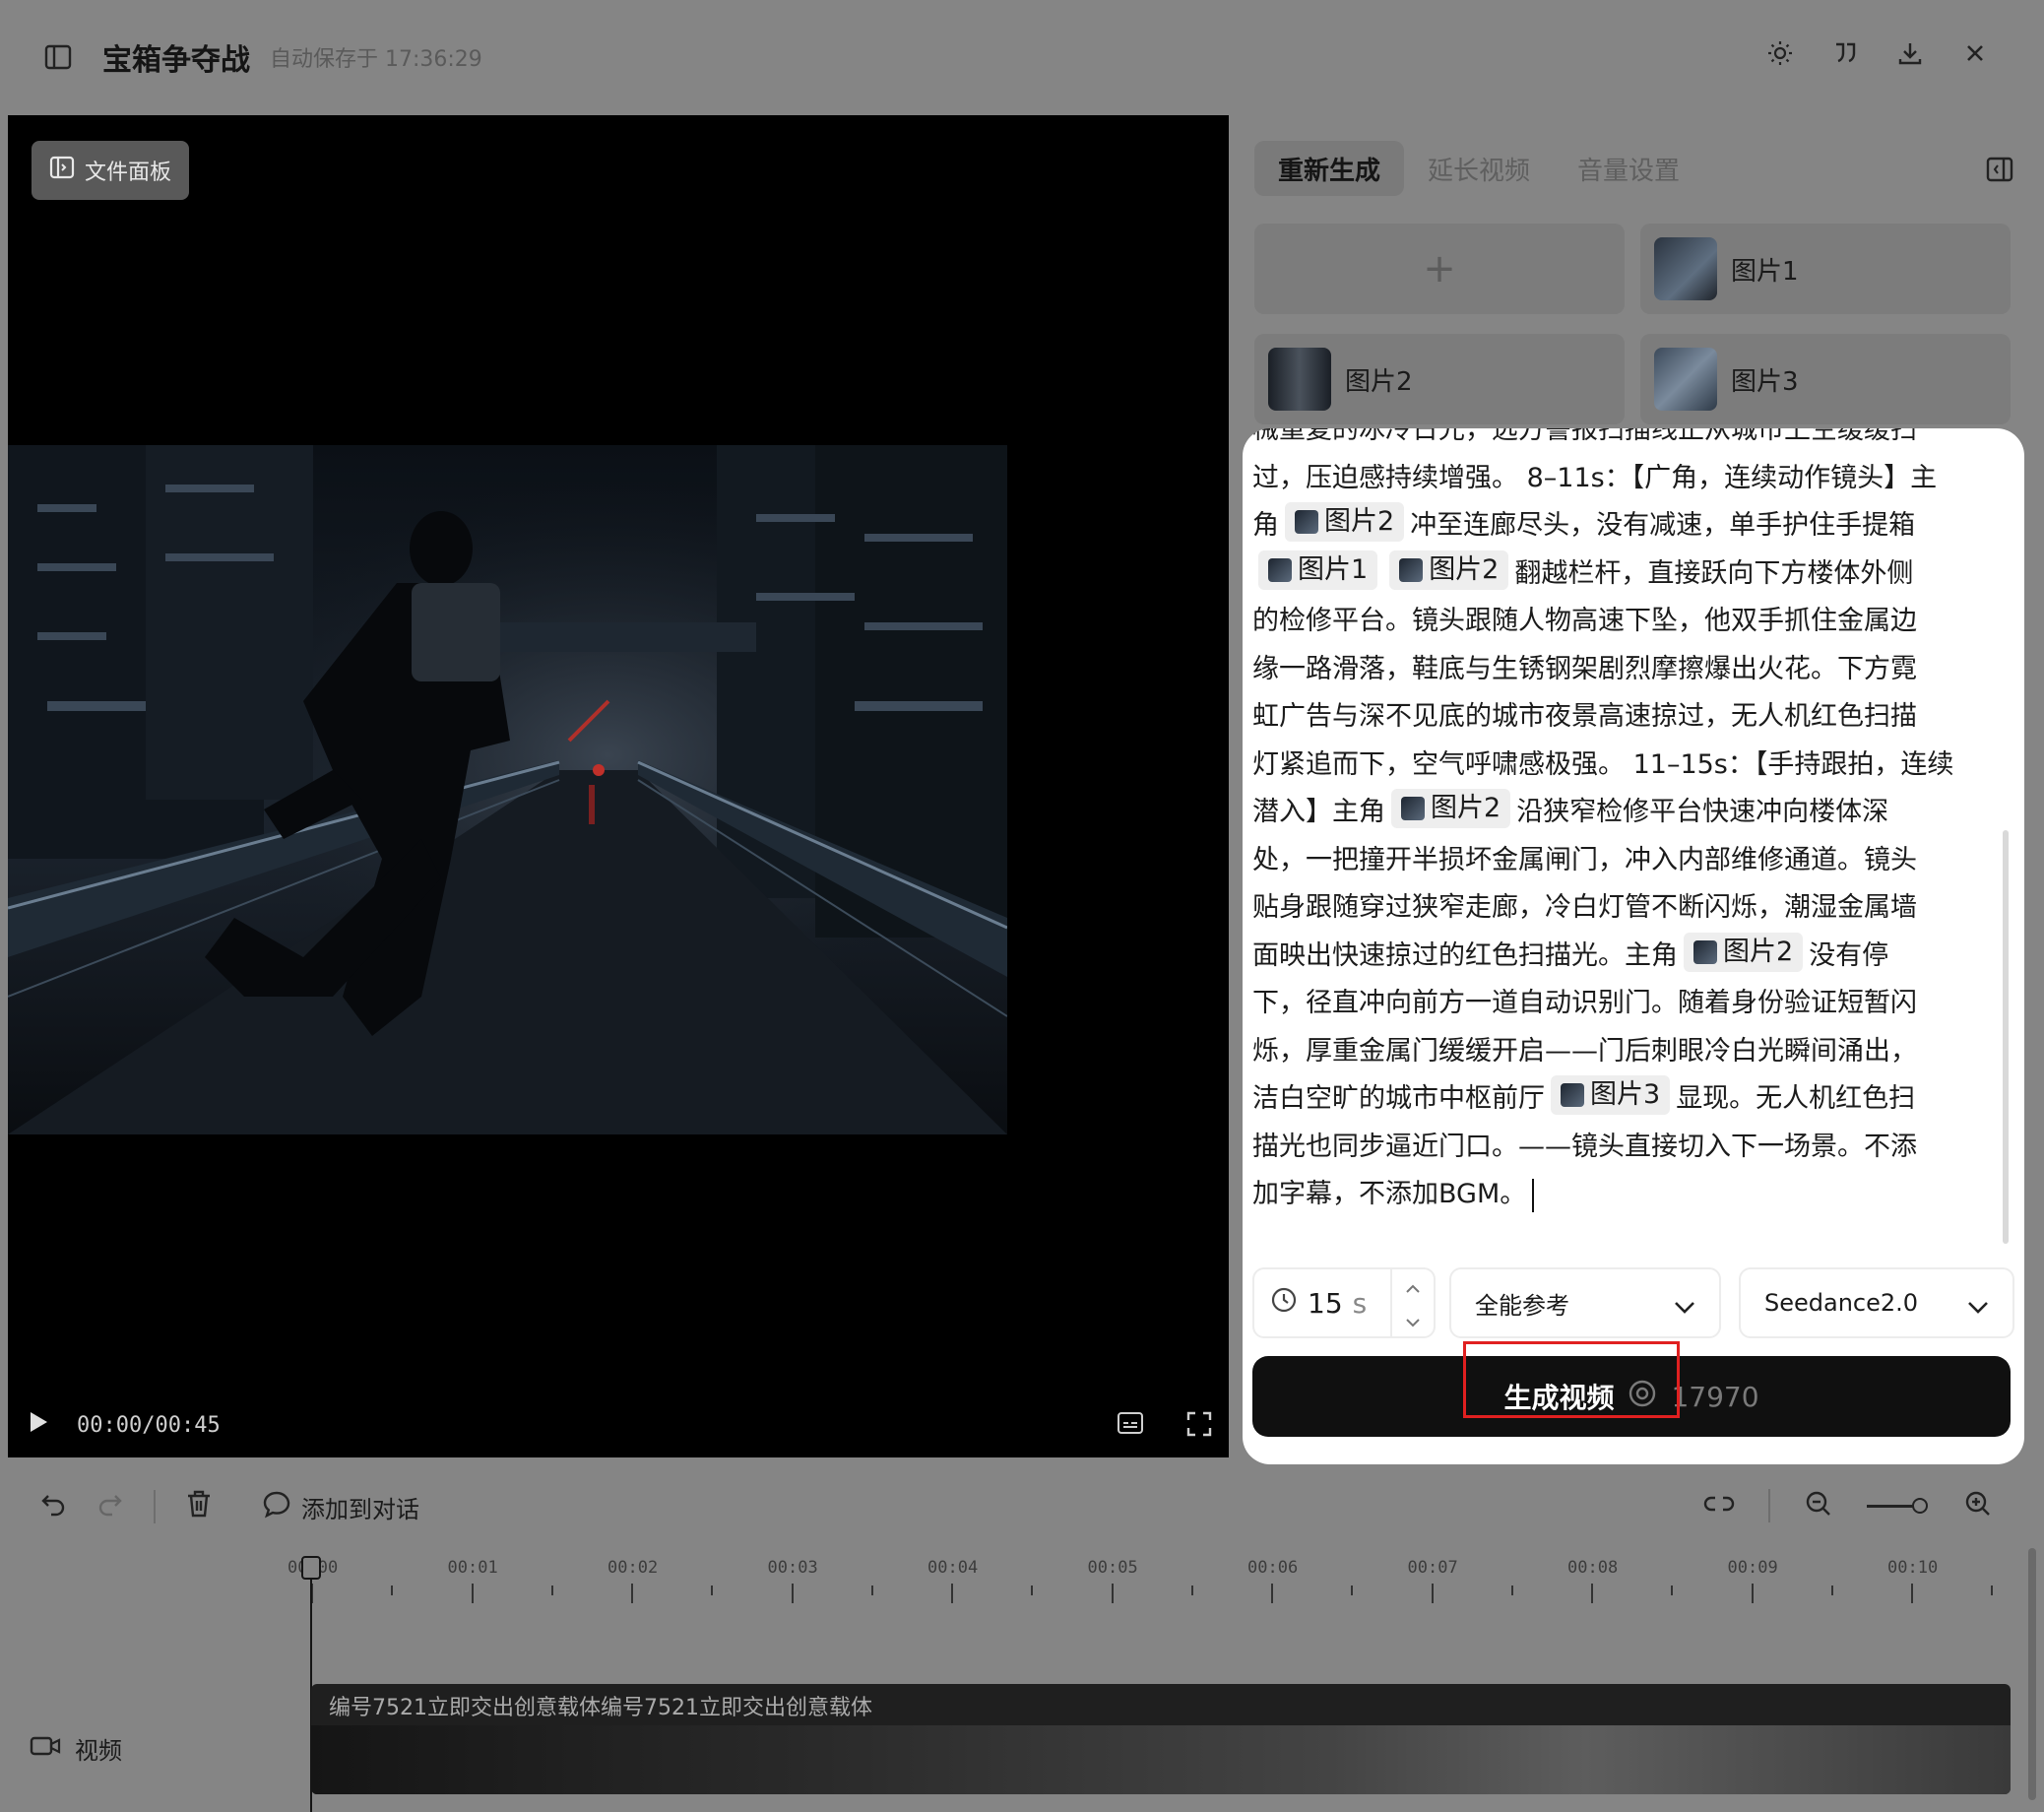 Image resolution: width=2044 pixels, height=1812 pixels. I want to click on image-reference-tag: 图片3, so click(1611, 1095).